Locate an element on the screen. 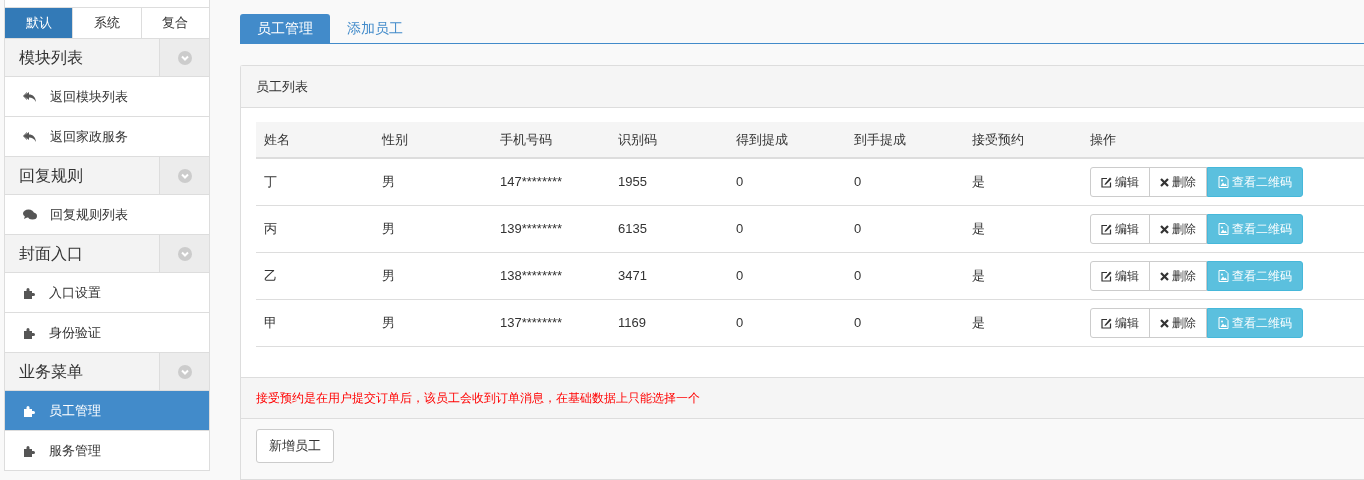  sidebar-section-header: 回复规则 is located at coordinates (107, 176).